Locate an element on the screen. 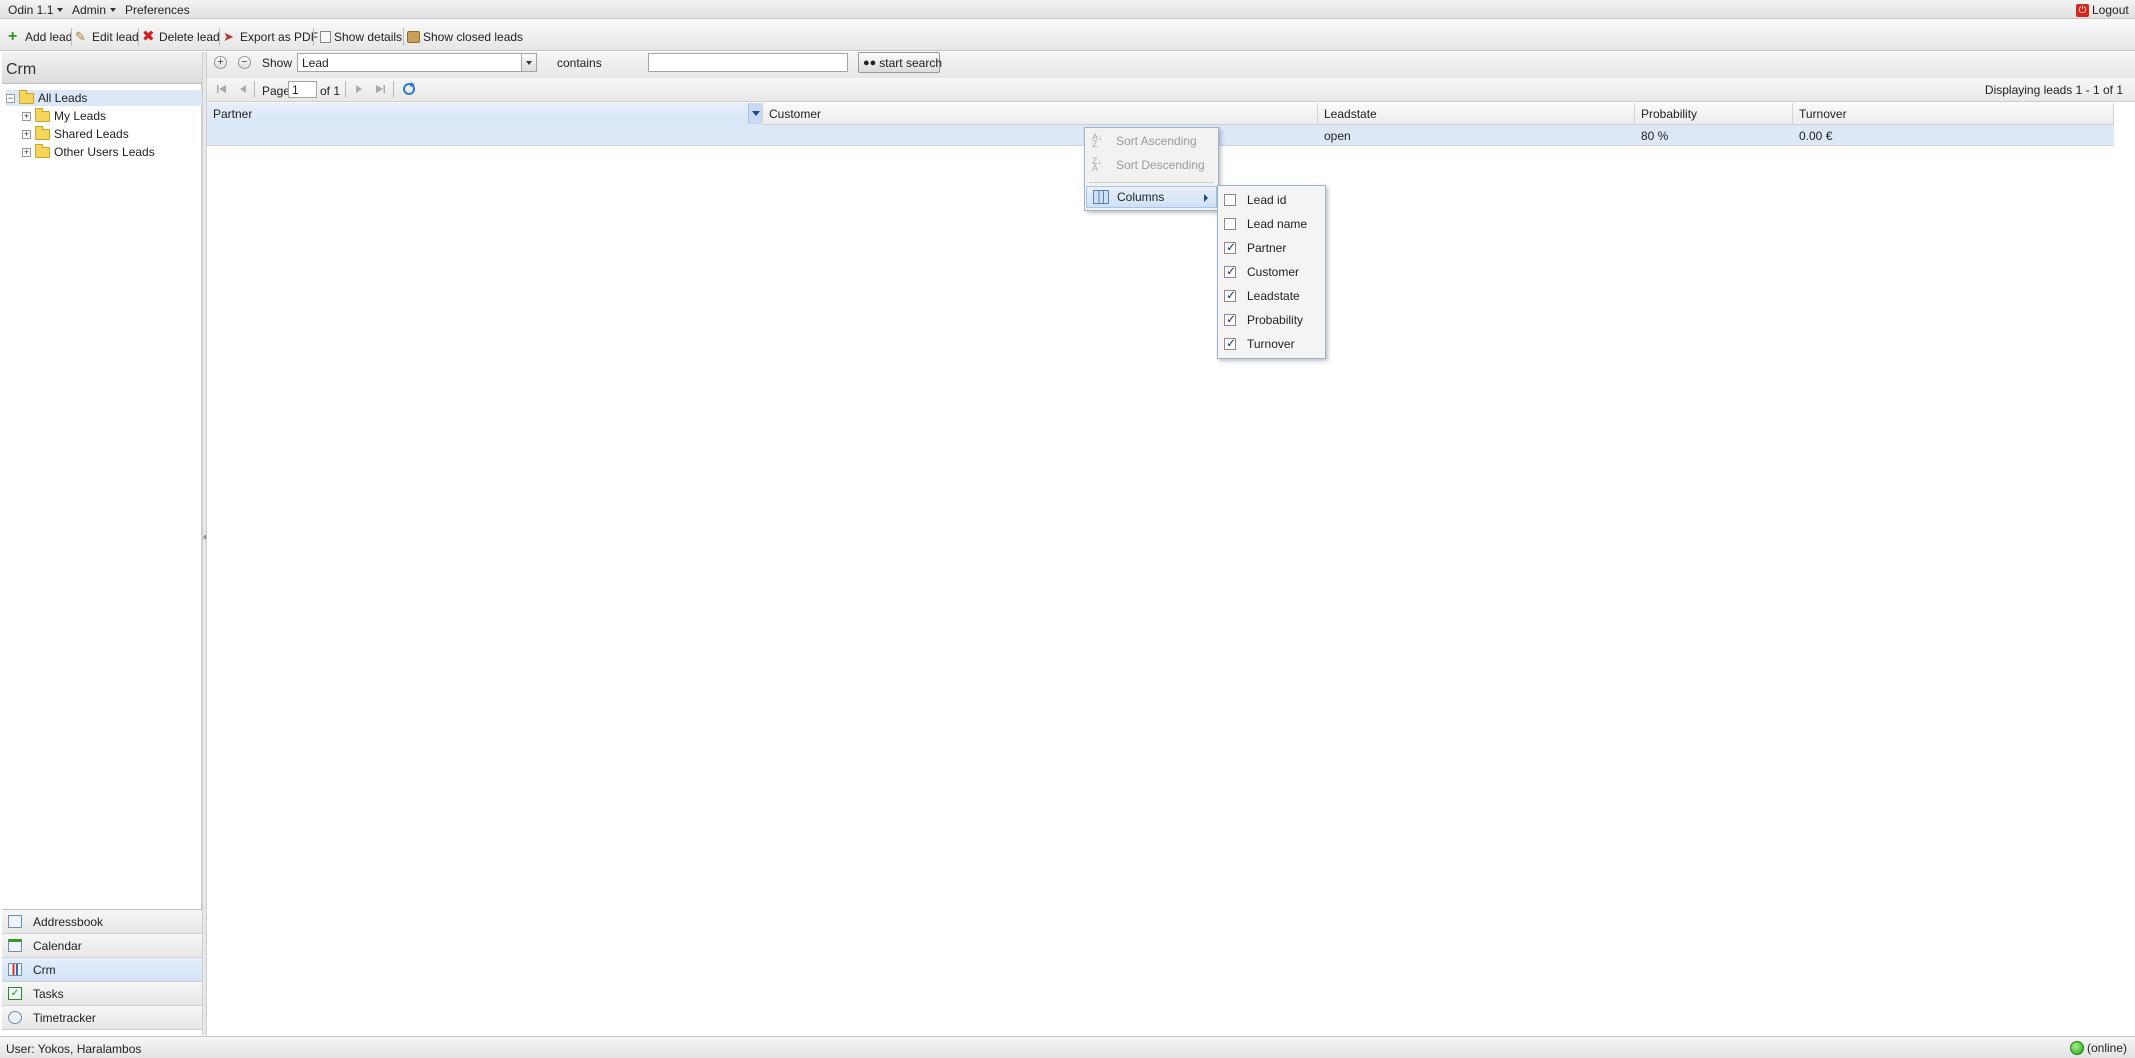 This screenshot has width=2135, height=1058. nav-item-timetracker: Timetracker is located at coordinates (102, 1018).